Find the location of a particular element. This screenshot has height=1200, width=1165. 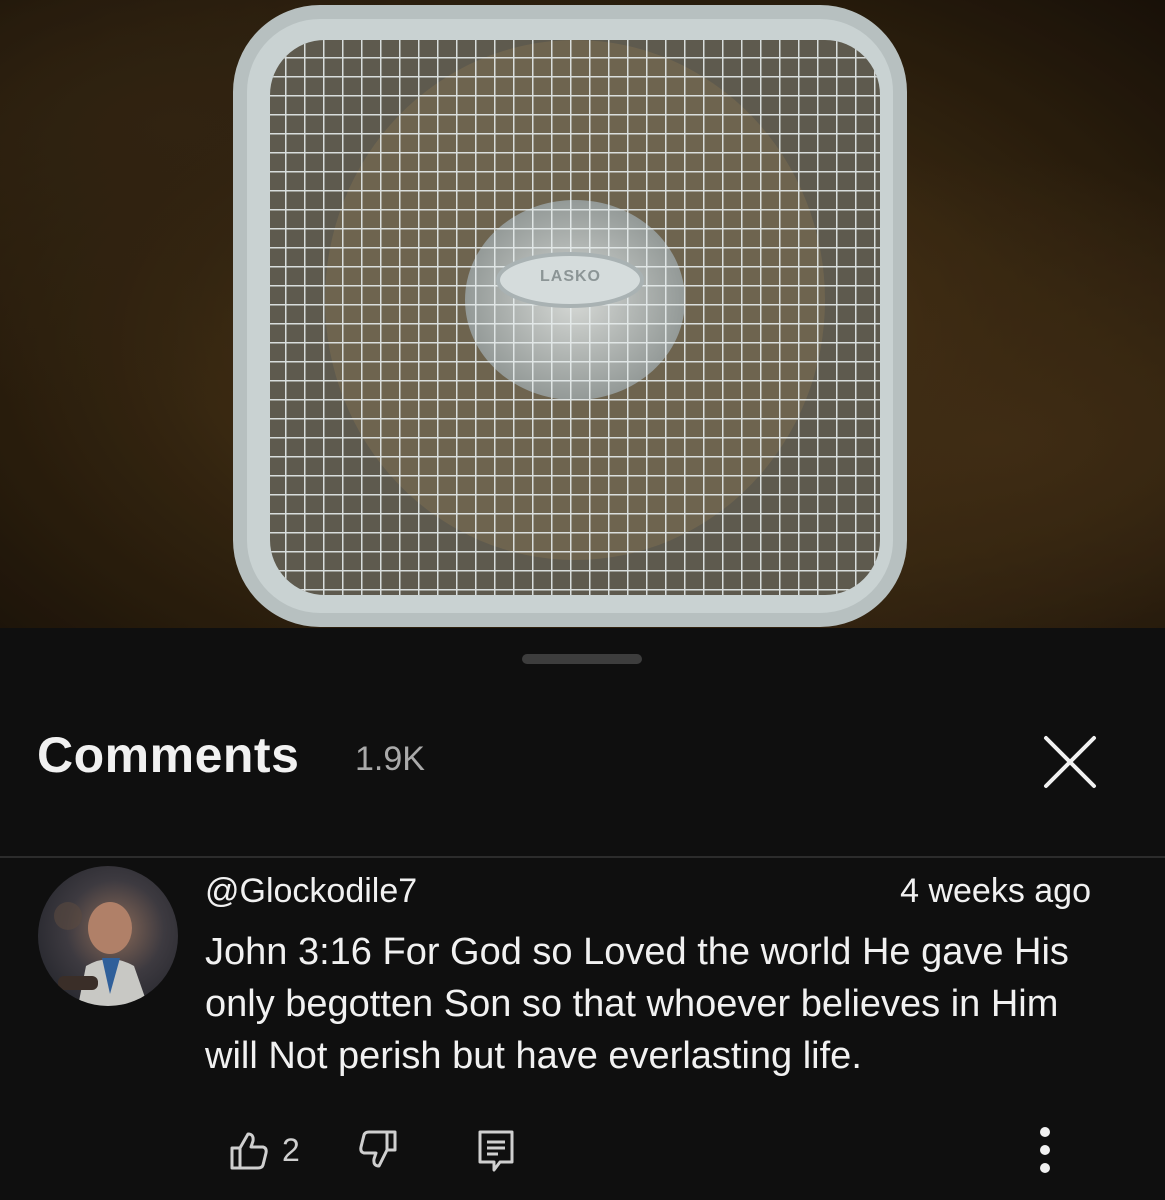

reply-button is located at coordinates (496, 1152).